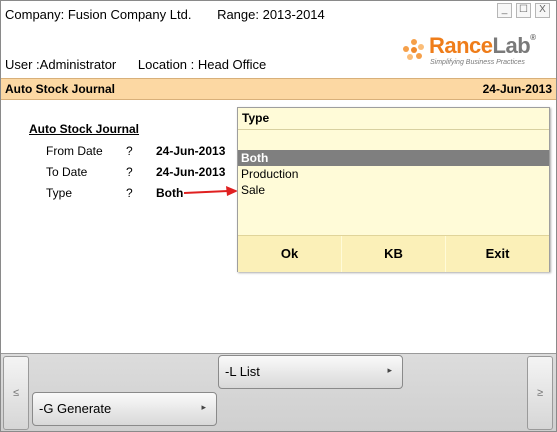 The height and width of the screenshot is (432, 557). I want to click on window-controls: _ ☐ X, so click(523, 10).